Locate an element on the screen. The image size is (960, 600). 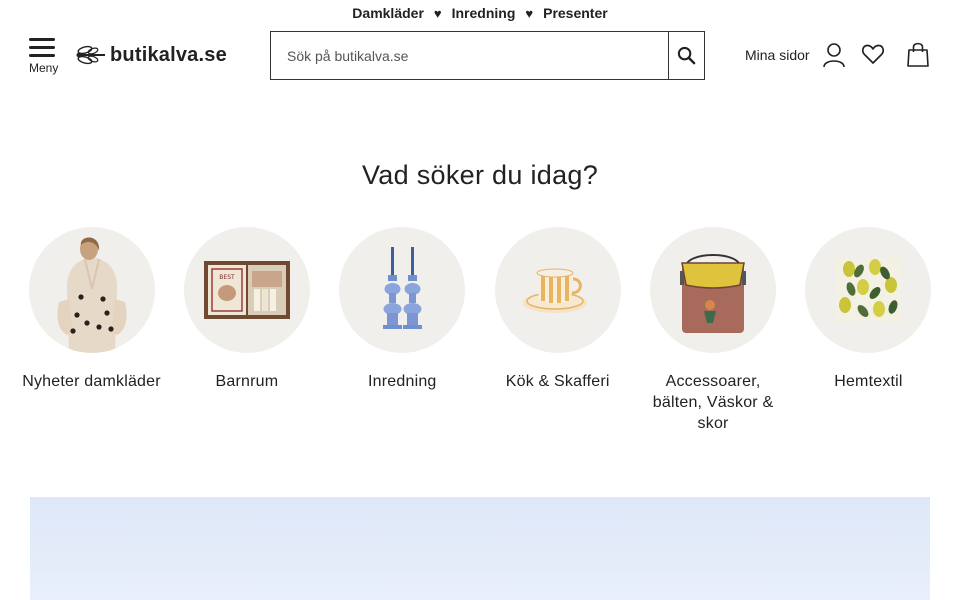
search-button is located at coordinates (686, 55).